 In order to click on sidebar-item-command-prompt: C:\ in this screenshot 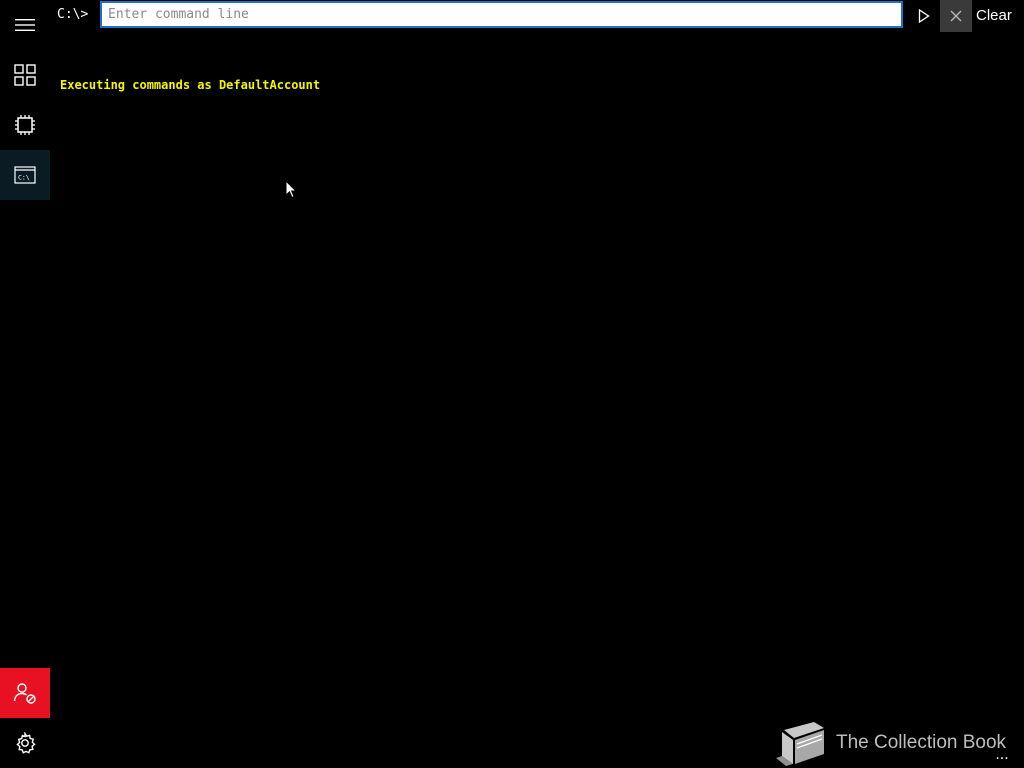, I will do `click(25, 175)`.